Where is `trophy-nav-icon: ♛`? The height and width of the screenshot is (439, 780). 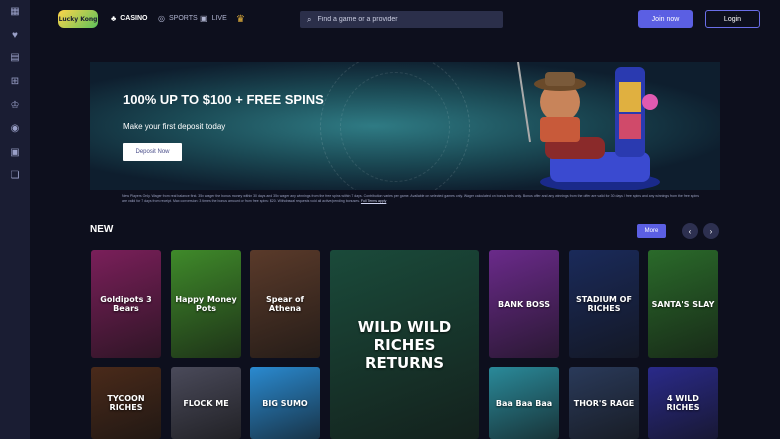 trophy-nav-icon: ♛ is located at coordinates (240, 19).